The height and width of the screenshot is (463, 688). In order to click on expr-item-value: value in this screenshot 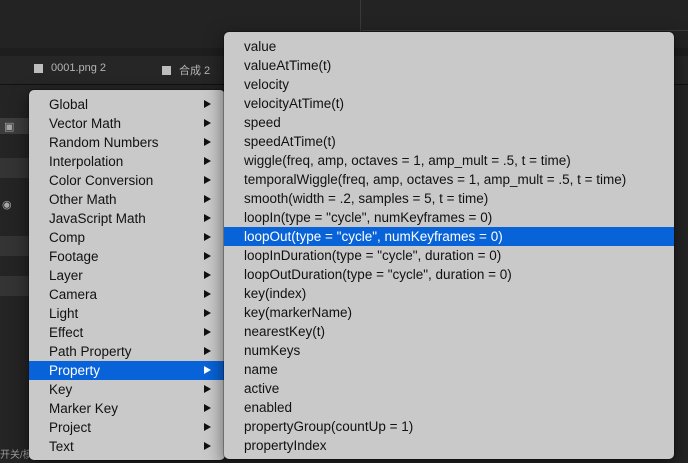, I will do `click(449, 46)`.